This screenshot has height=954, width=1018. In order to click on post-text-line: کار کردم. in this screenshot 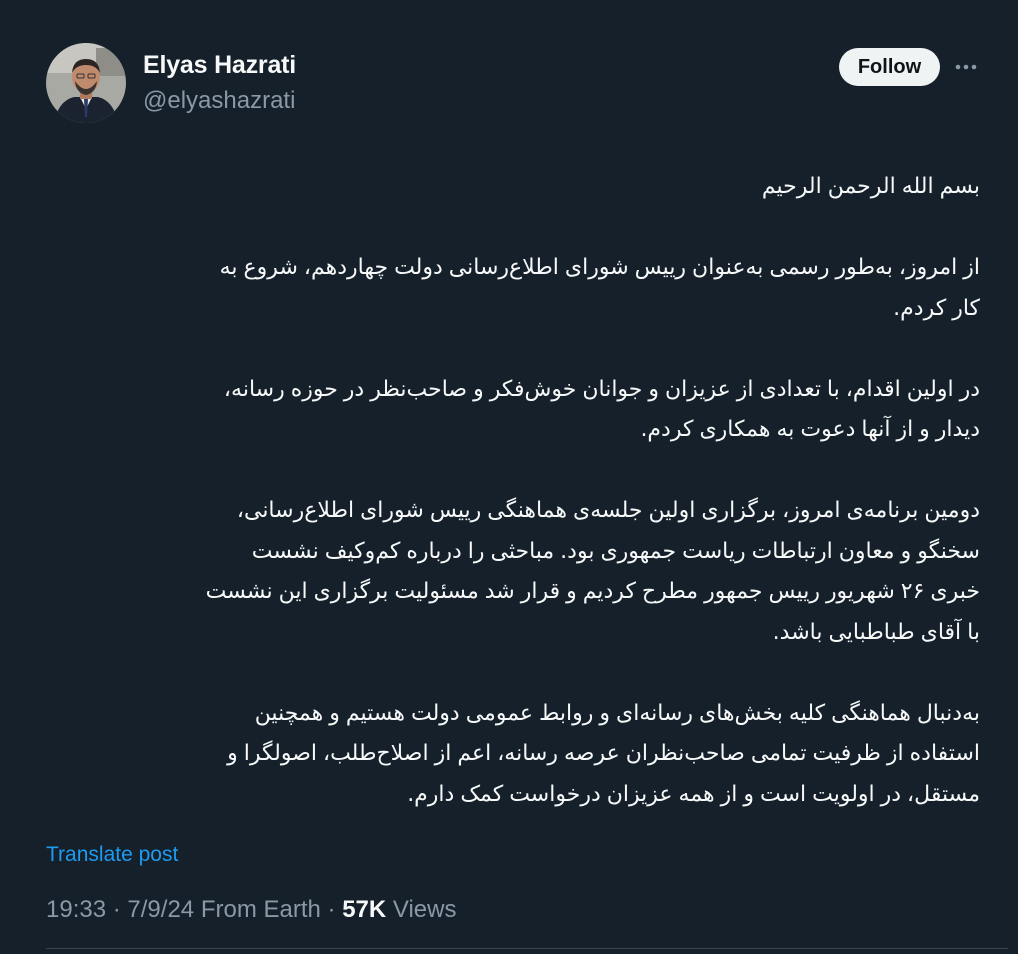, I will do `click(936, 308)`.